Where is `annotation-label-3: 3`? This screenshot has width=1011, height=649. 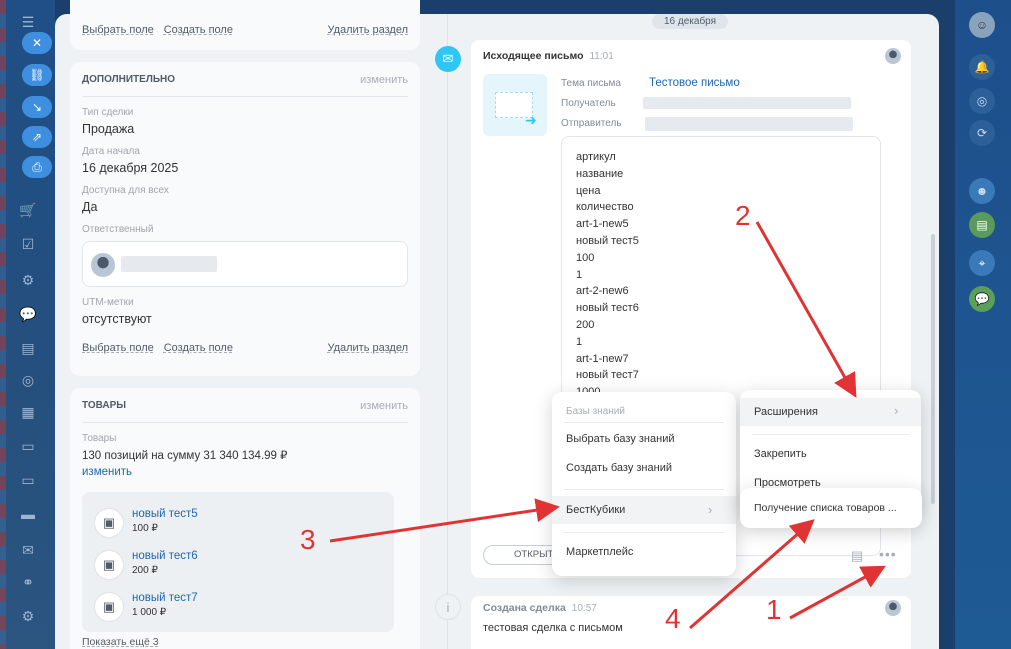 annotation-label-3: 3 is located at coordinates (308, 539).